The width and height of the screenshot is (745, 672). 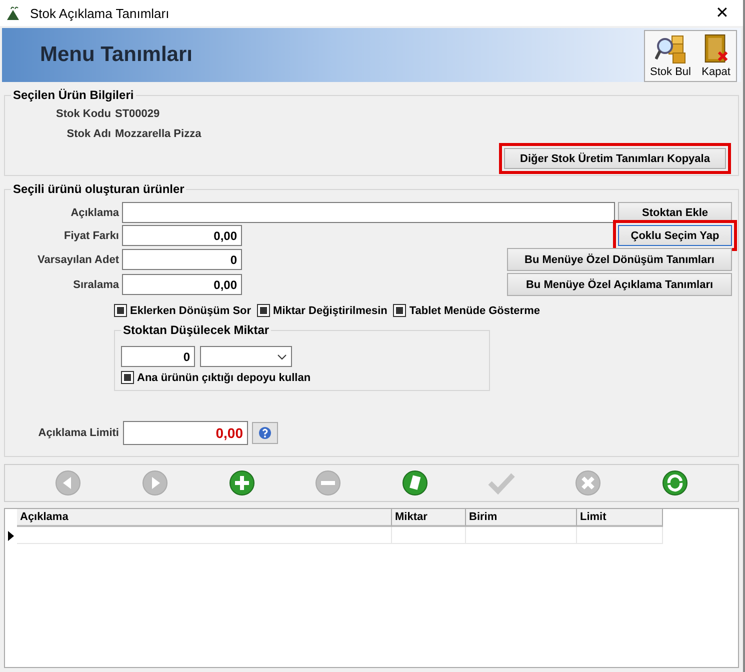 What do you see at coordinates (368, 212) in the screenshot?
I see `description-input` at bounding box center [368, 212].